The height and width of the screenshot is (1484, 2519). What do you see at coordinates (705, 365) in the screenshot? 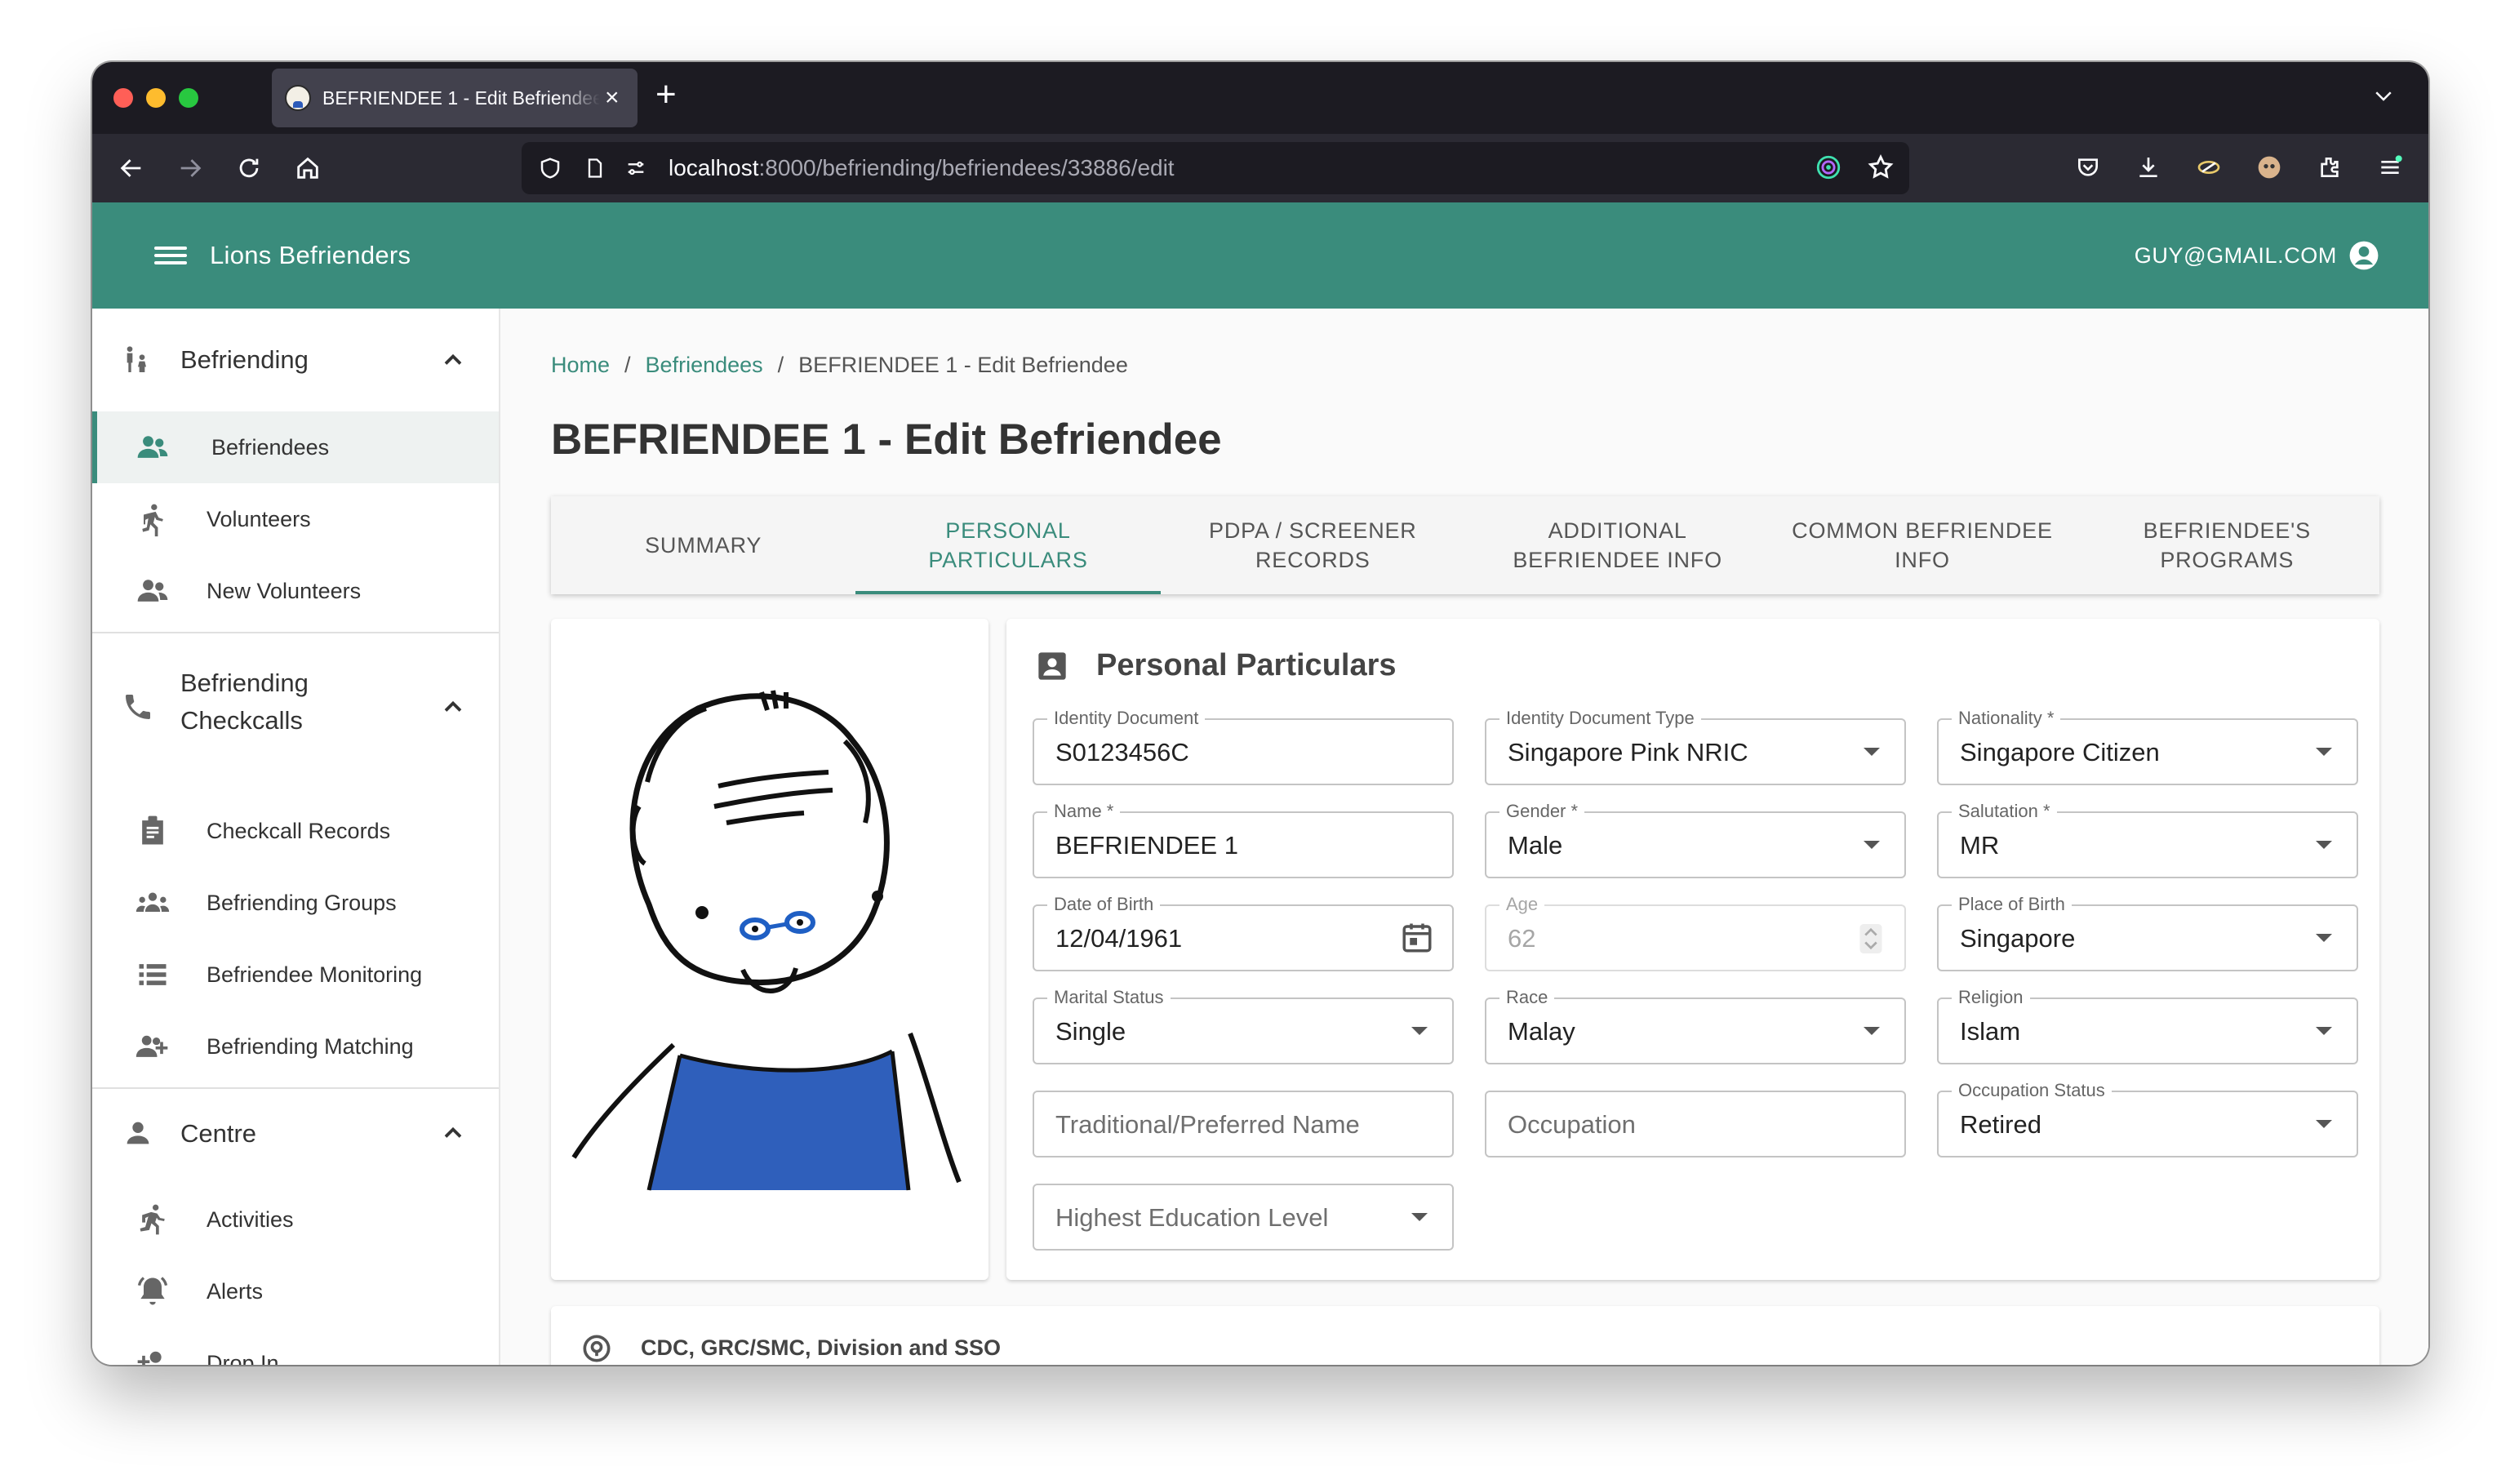
I see `breadcrumb-befriendees-link: Befriendees` at bounding box center [705, 365].